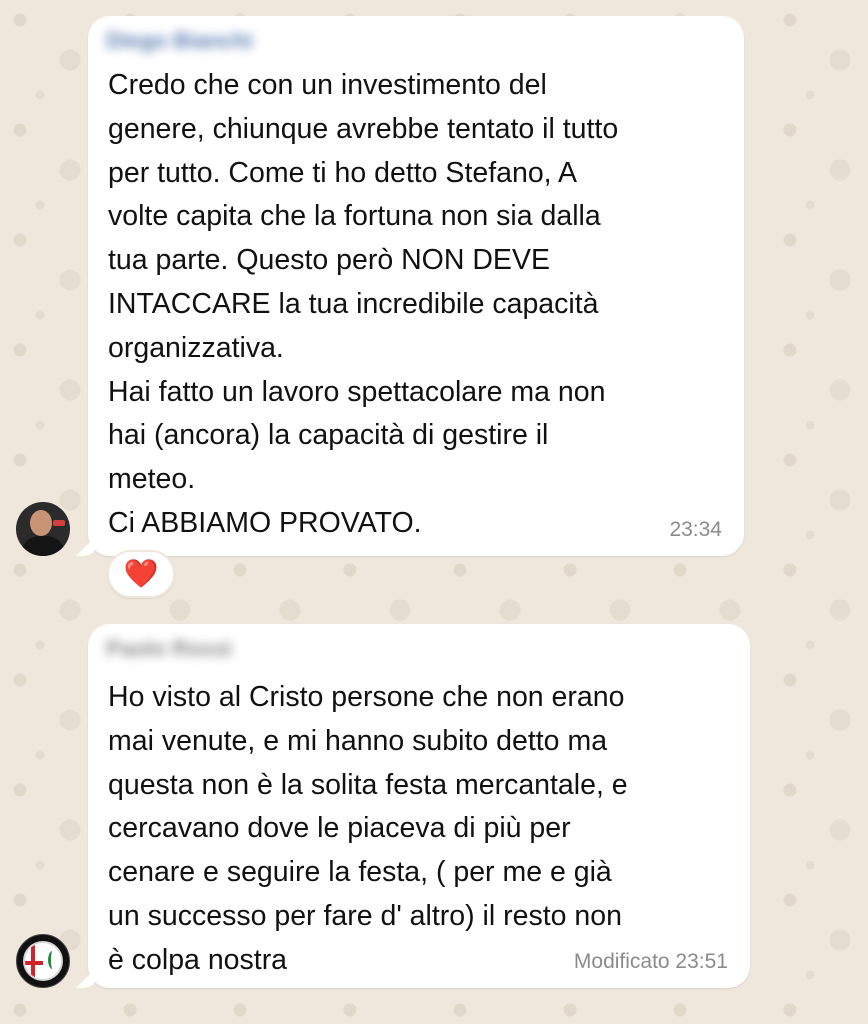  I want to click on message-edited-timestamp: Modificato 23:51, so click(650, 961).